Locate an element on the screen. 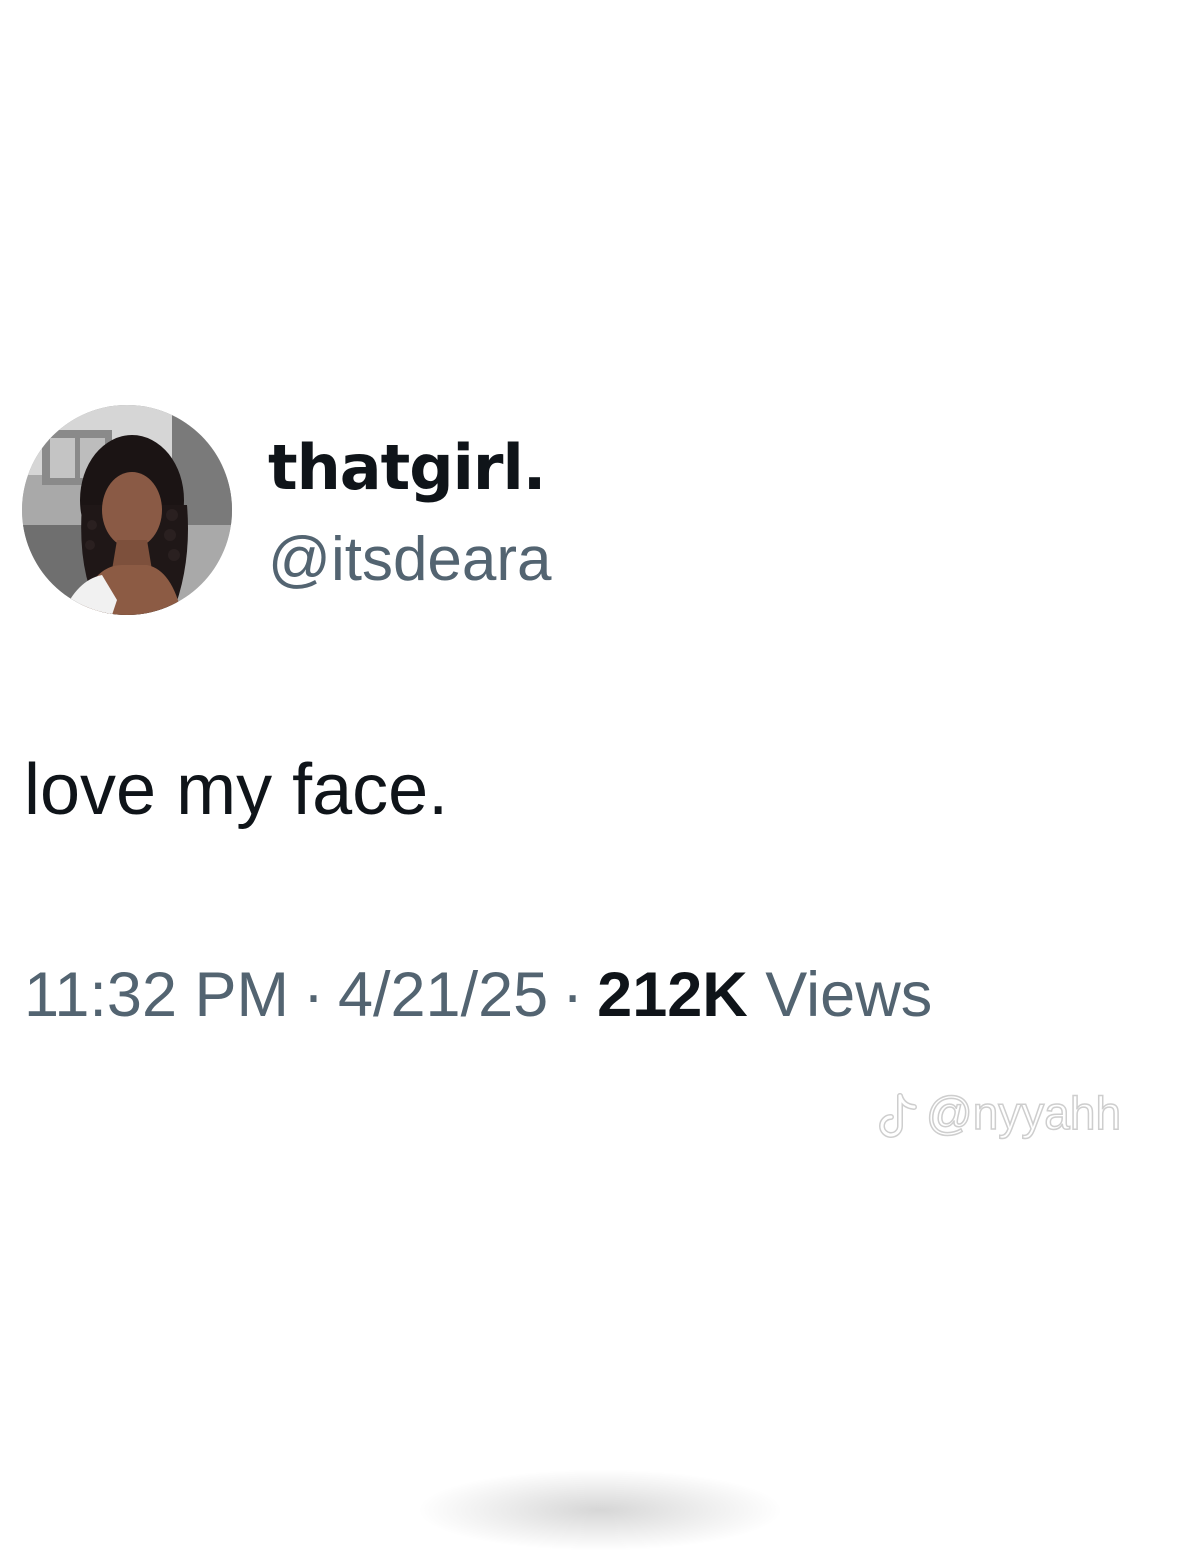  tweet-meta: 11:32 PM · 4/21/25 · 212K Views is located at coordinates (478, 995).